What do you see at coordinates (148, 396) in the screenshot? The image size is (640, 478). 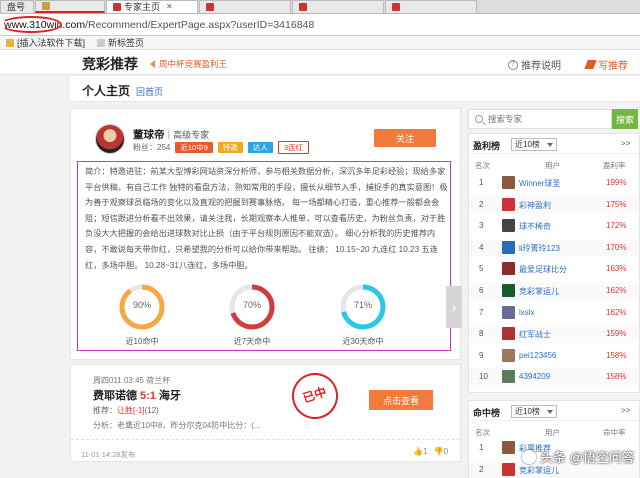 I see `match-score: 5:1` at bounding box center [148, 396].